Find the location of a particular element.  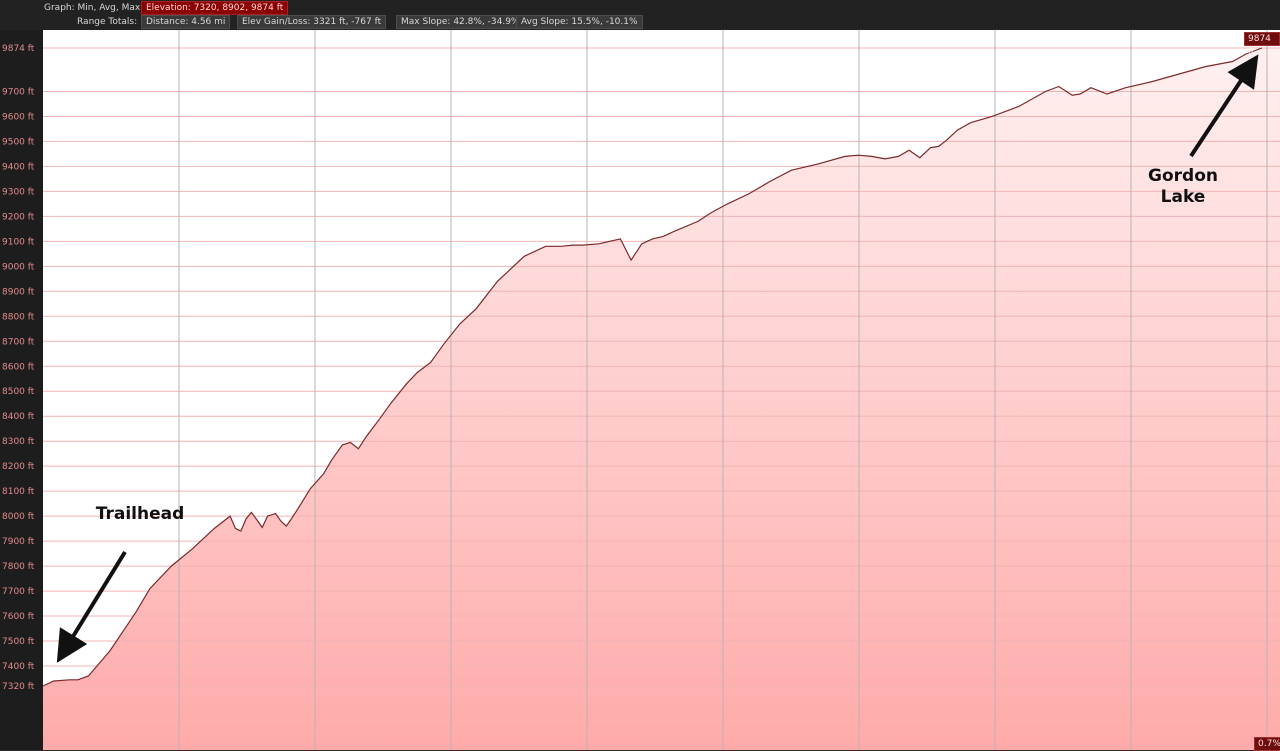

y-tick-label: 8100 ft is located at coordinates (18, 492).